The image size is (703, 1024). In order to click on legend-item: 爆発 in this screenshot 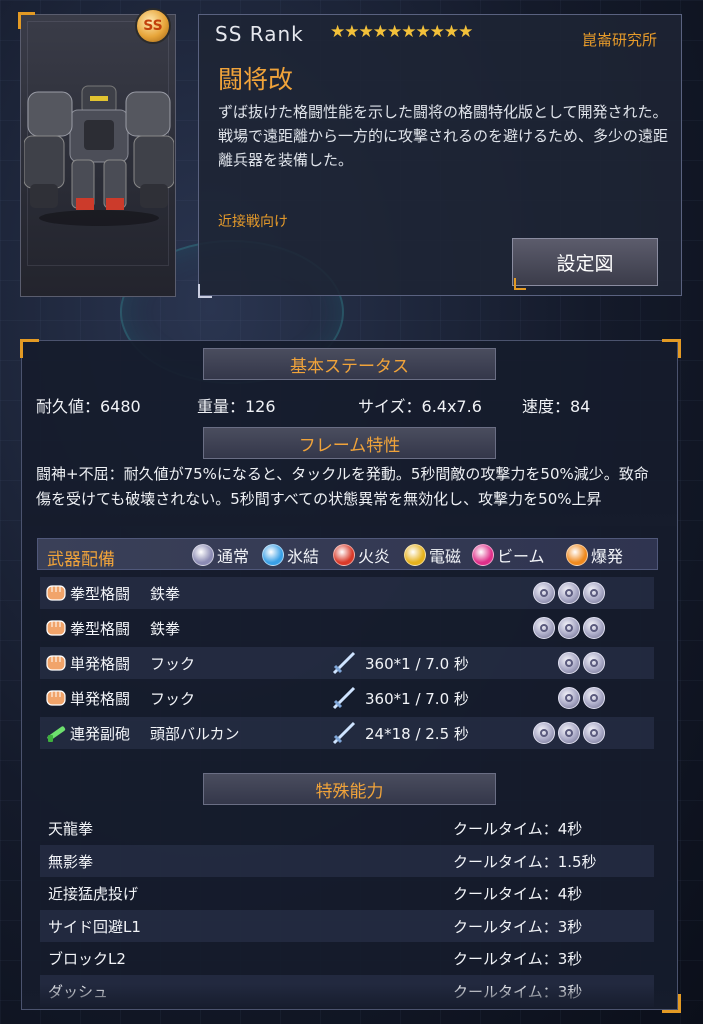, I will do `click(594, 555)`.